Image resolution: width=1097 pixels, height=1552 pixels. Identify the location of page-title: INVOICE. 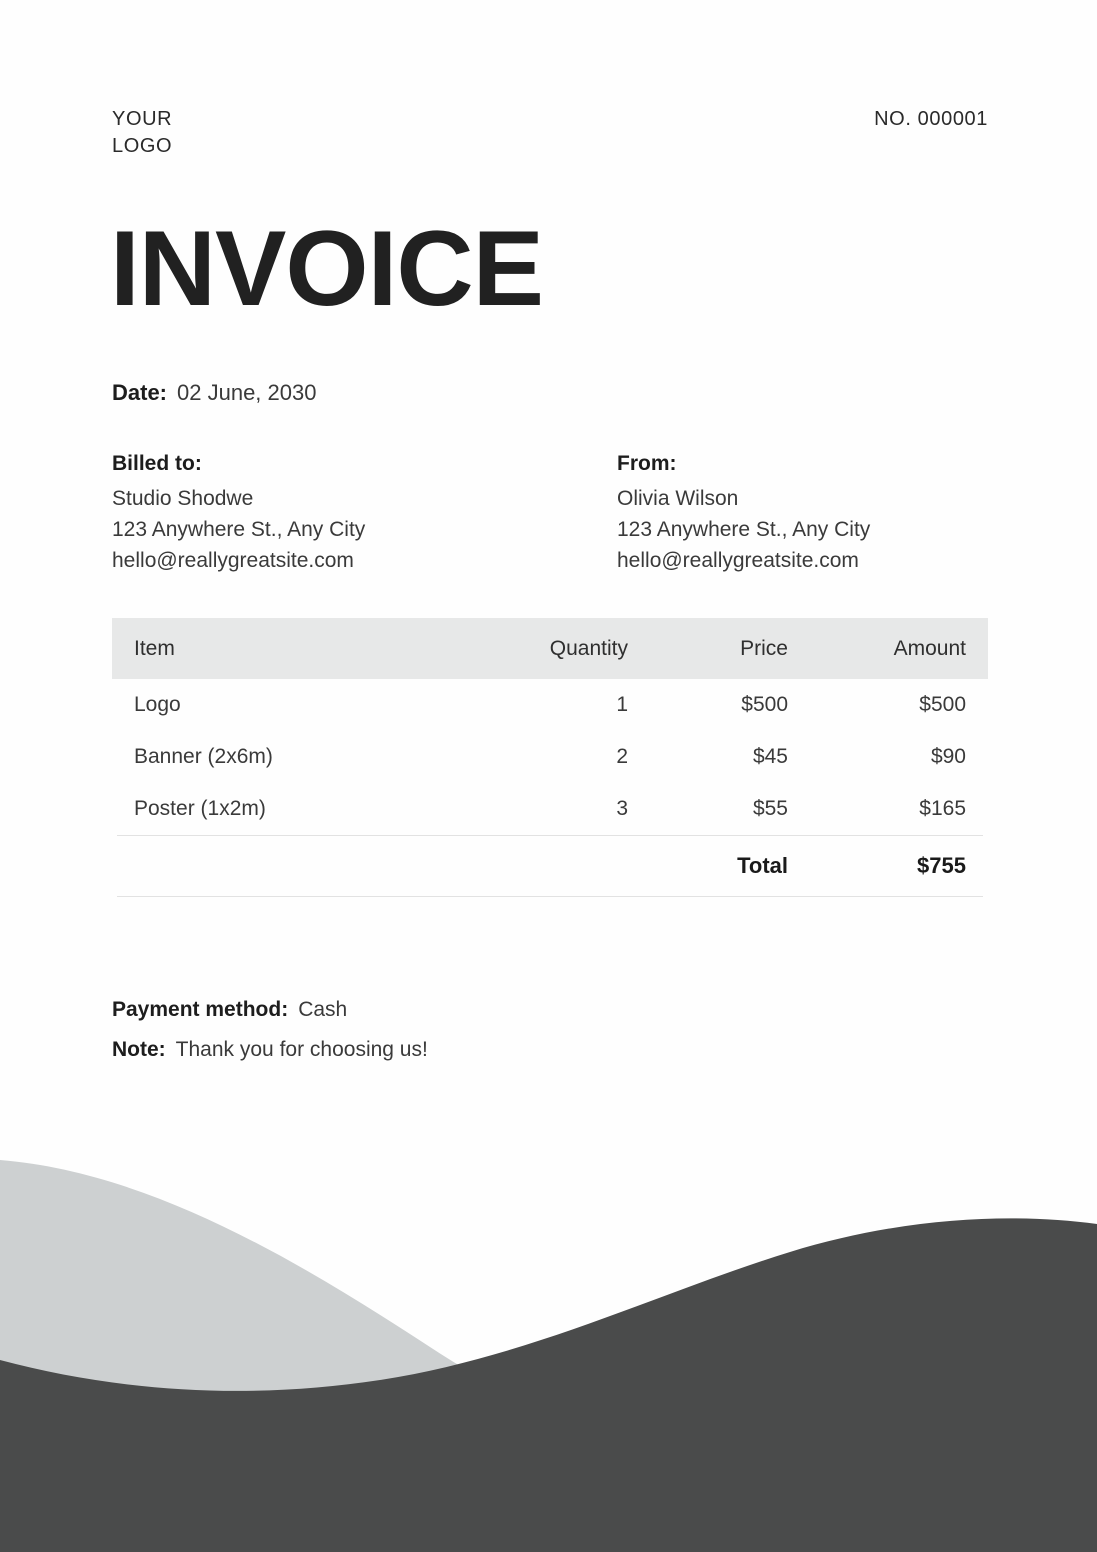
(327, 268).